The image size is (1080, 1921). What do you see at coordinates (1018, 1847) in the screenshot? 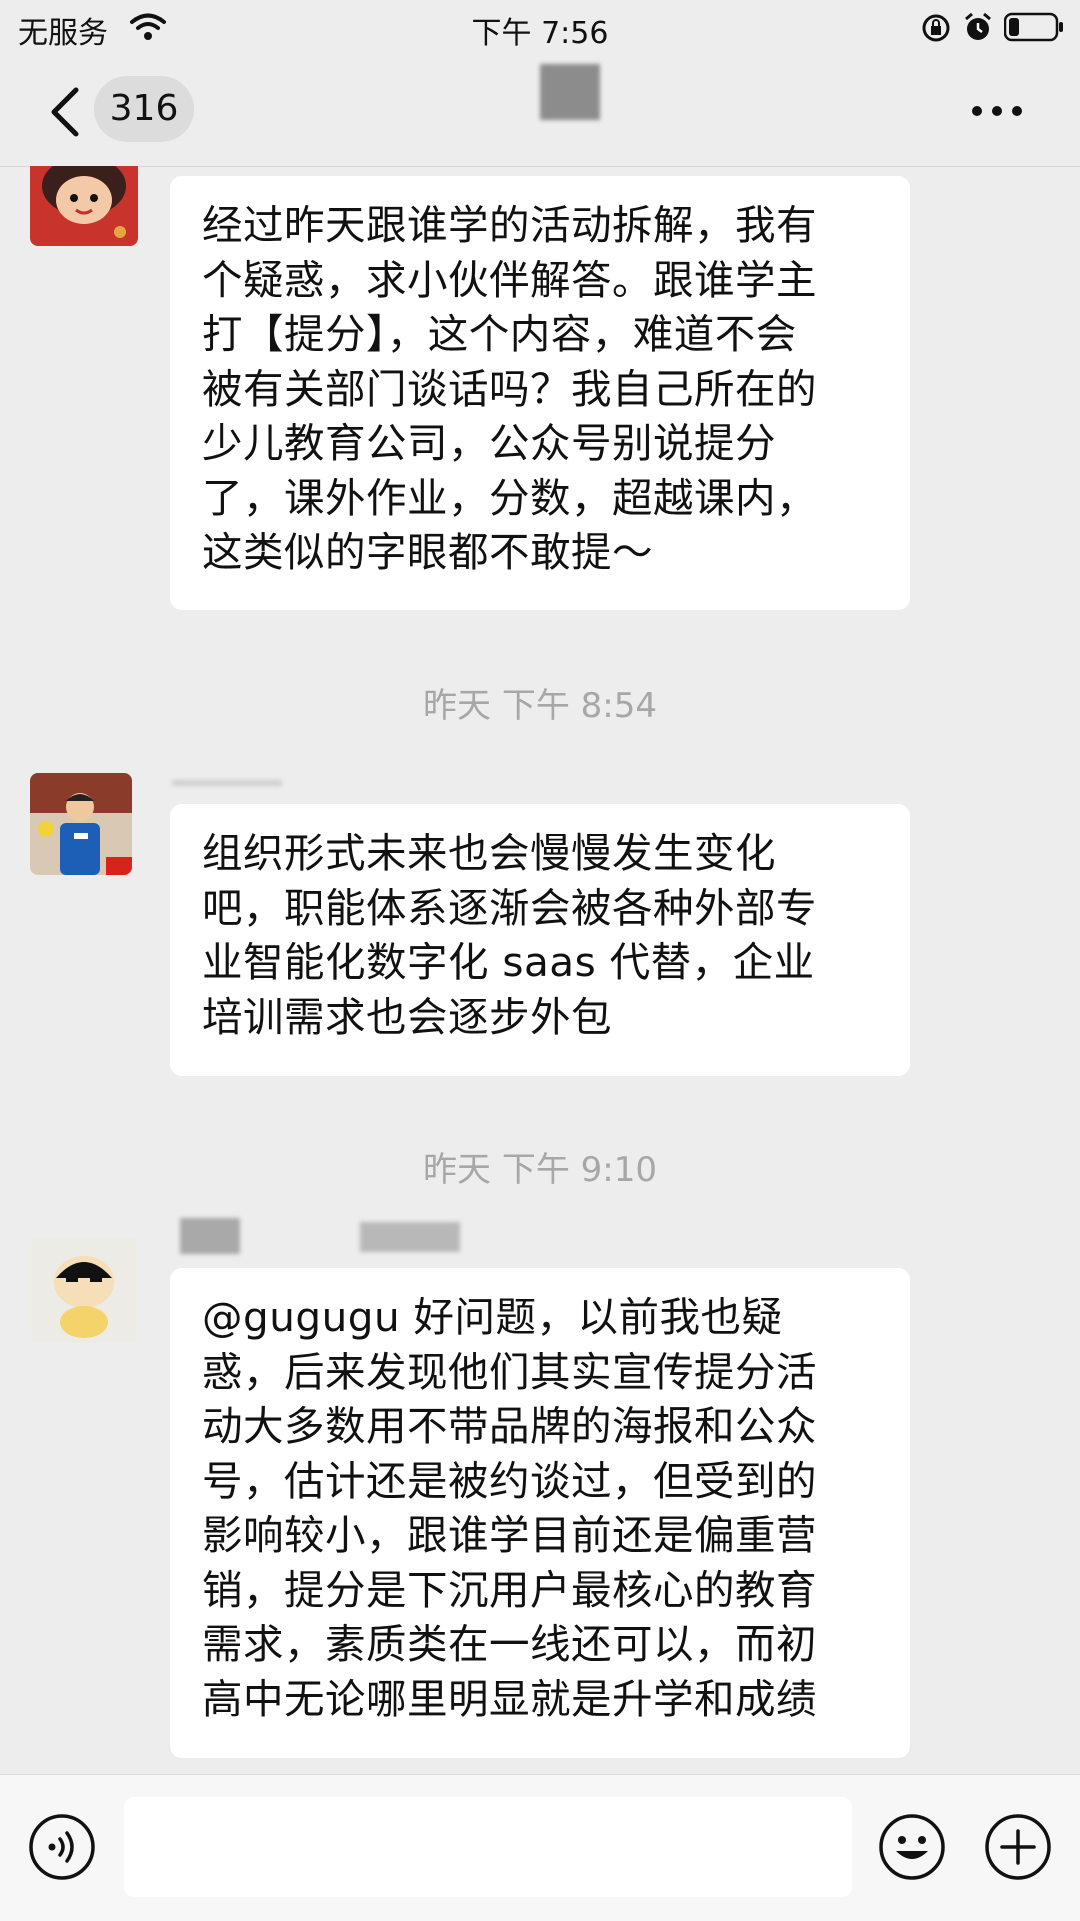
I see `plus-icon` at bounding box center [1018, 1847].